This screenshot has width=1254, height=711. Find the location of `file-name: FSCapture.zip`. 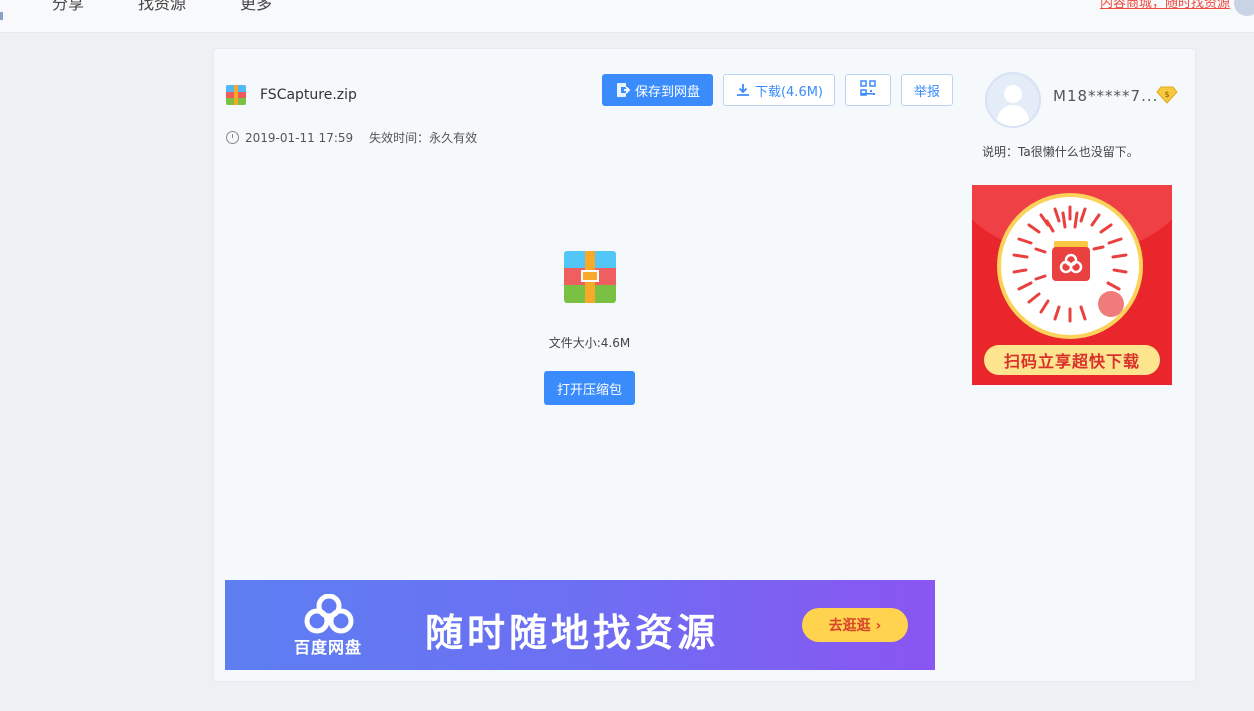

file-name: FSCapture.zip is located at coordinates (308, 95).